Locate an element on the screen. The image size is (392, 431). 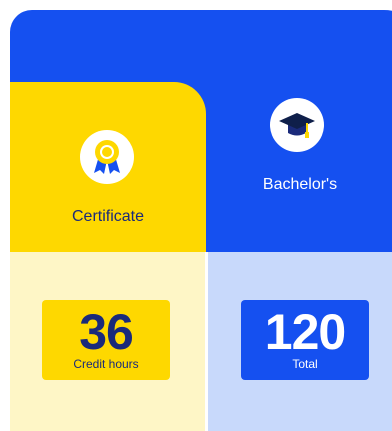
certificate-credit-hours-box: 36 Credit hours is located at coordinates (106, 340).